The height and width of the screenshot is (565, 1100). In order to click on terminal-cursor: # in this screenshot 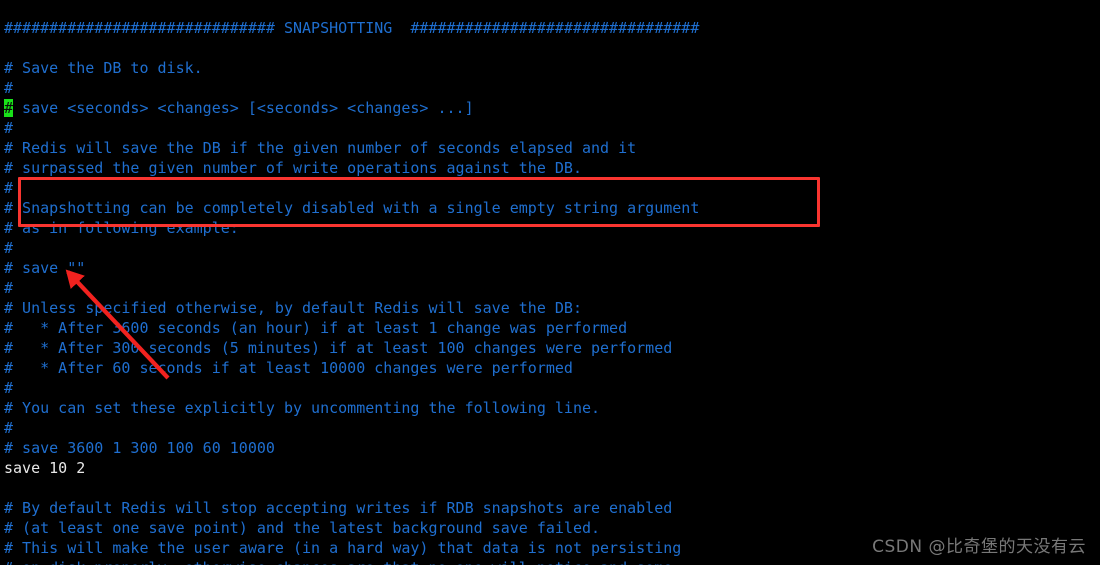, I will do `click(9, 108)`.